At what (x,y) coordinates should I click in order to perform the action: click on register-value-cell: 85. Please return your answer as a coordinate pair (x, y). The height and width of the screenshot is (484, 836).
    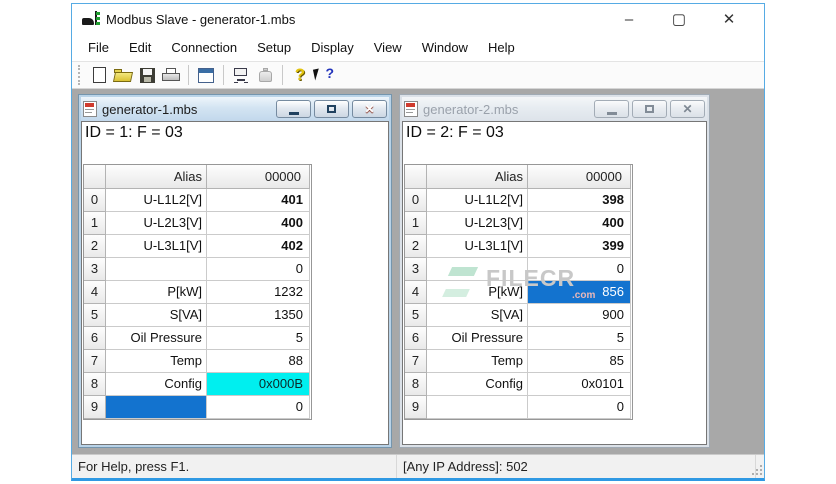
    Looking at the image, I should click on (579, 361).